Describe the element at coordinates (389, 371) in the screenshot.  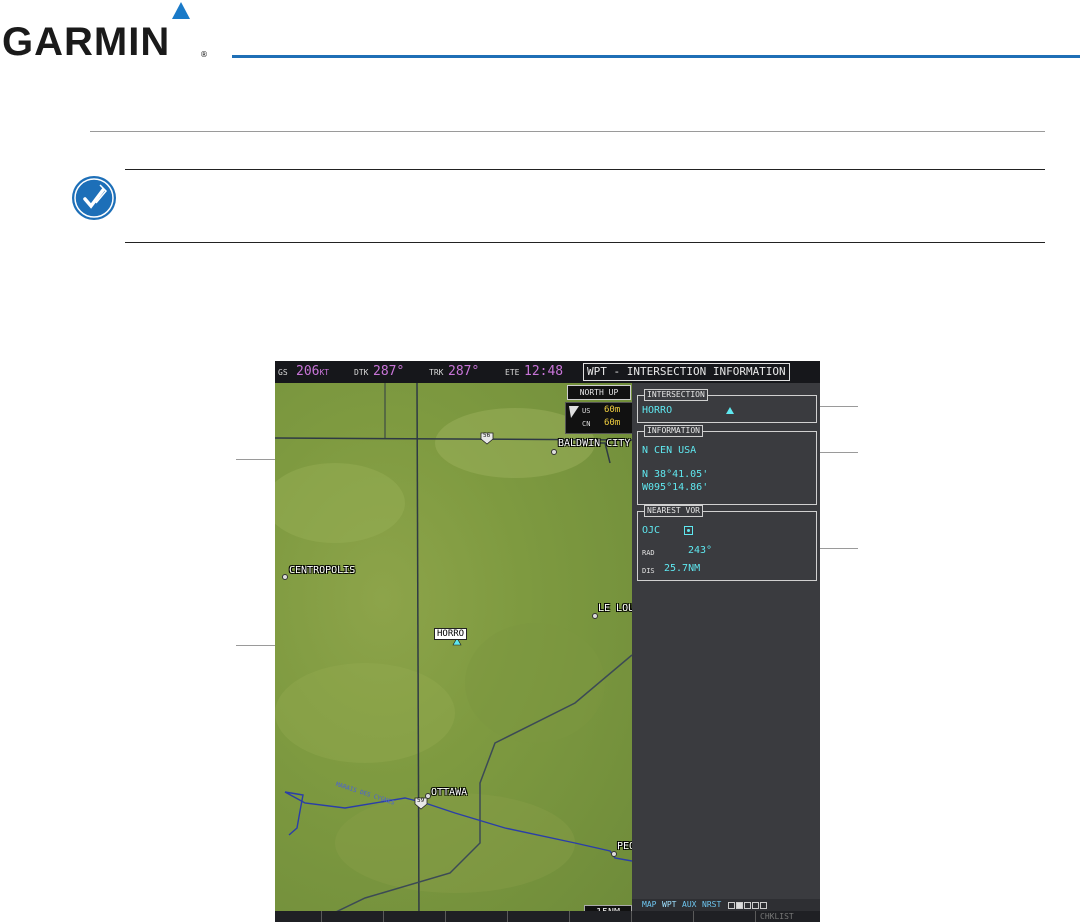
I see `dtk-value: 287°` at that location.